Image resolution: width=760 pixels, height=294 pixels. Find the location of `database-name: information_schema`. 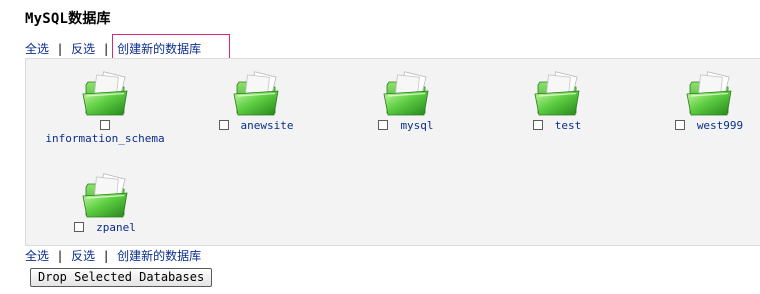

database-name: information_schema is located at coordinates (105, 139).